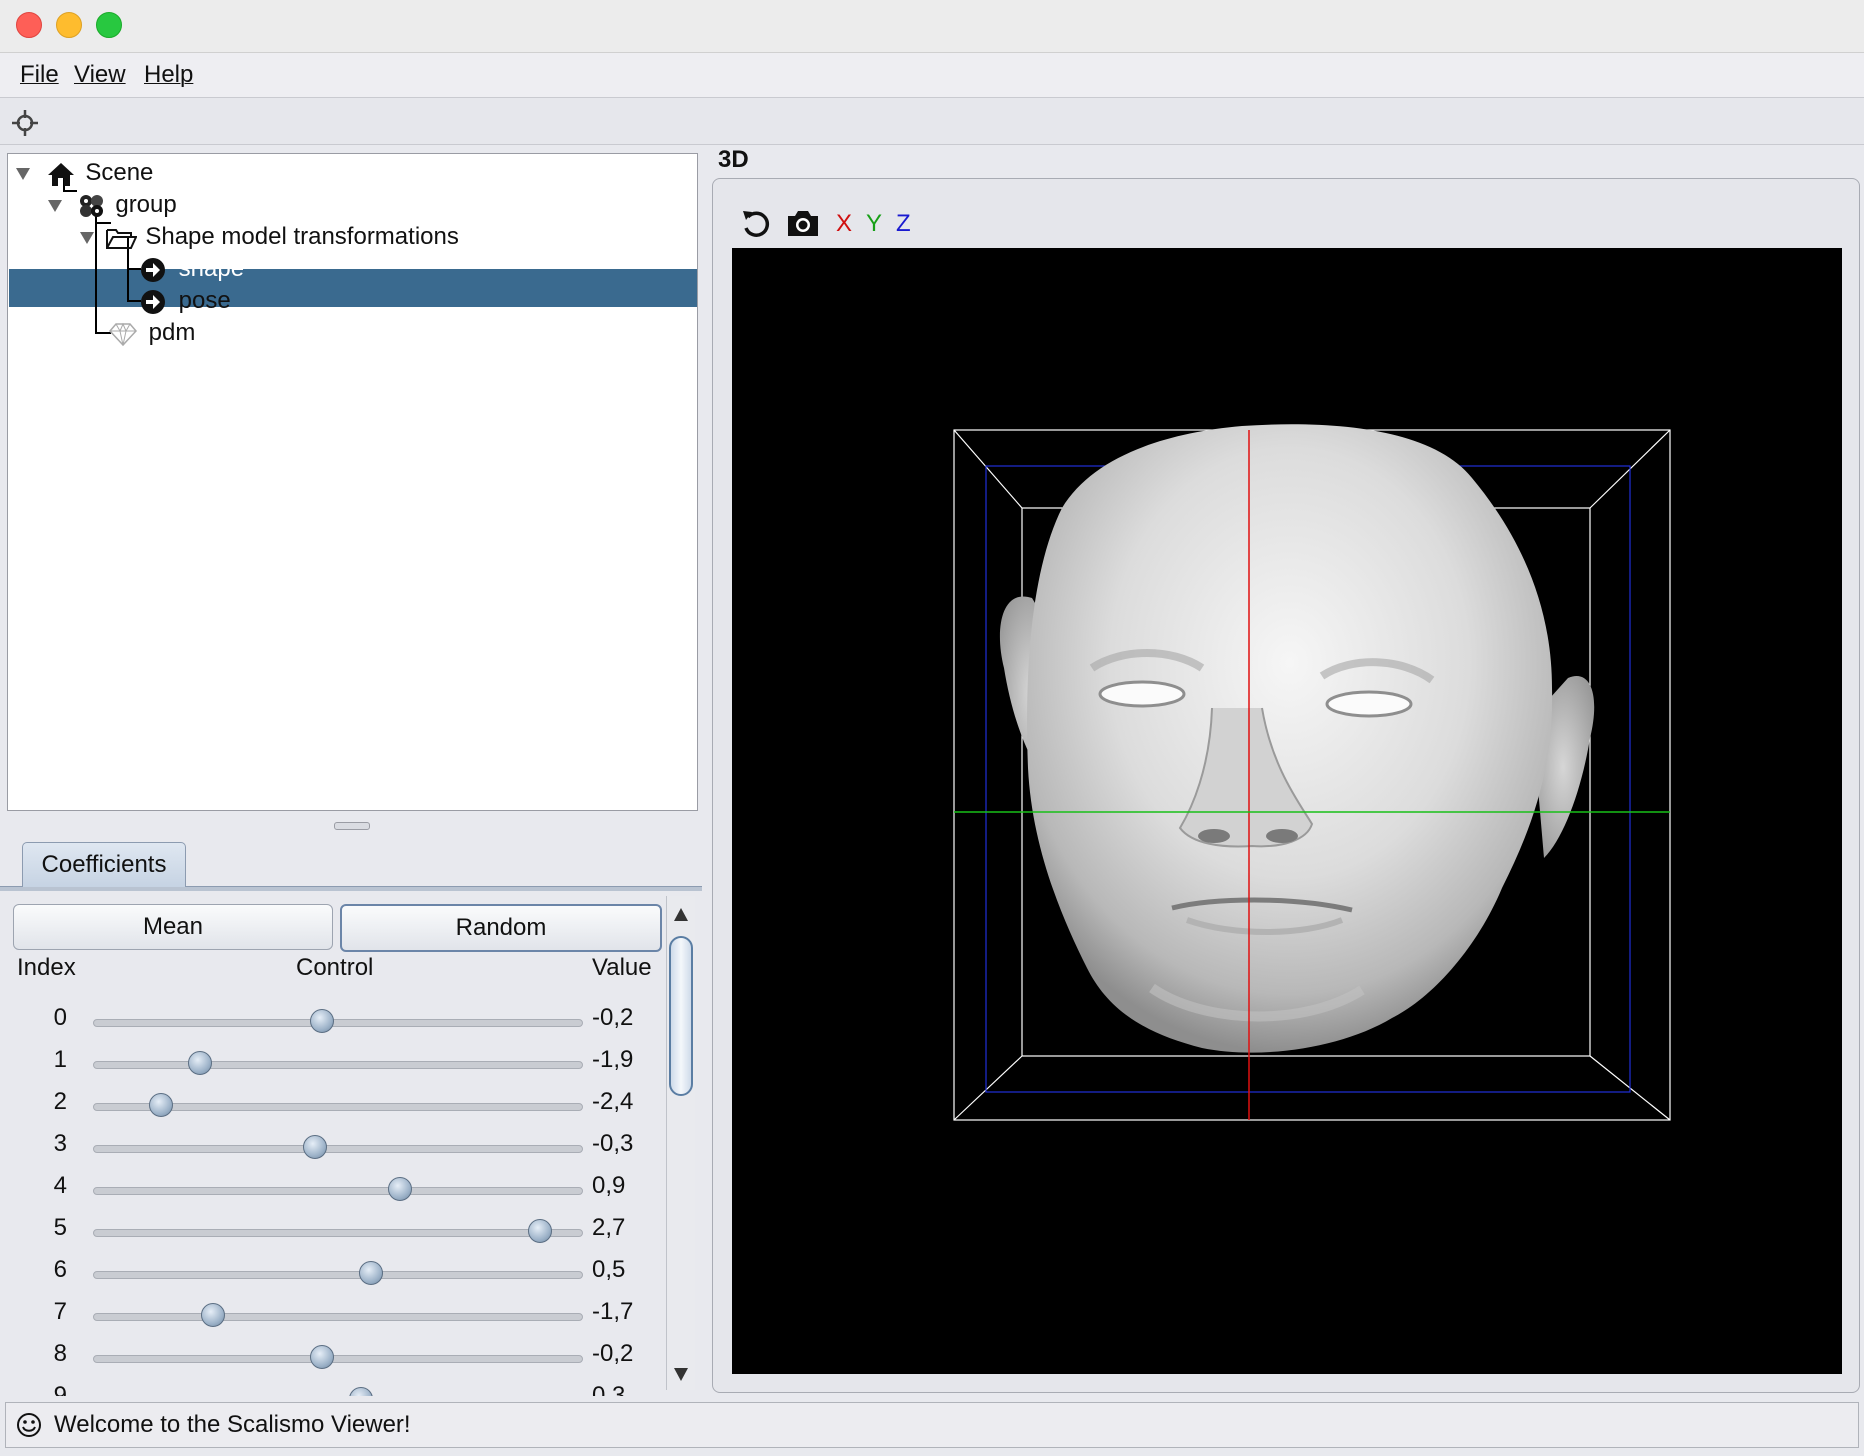 This screenshot has height=1456, width=1864. Describe the element at coordinates (204, 300) in the screenshot. I see `tree-label-pose: pose` at that location.